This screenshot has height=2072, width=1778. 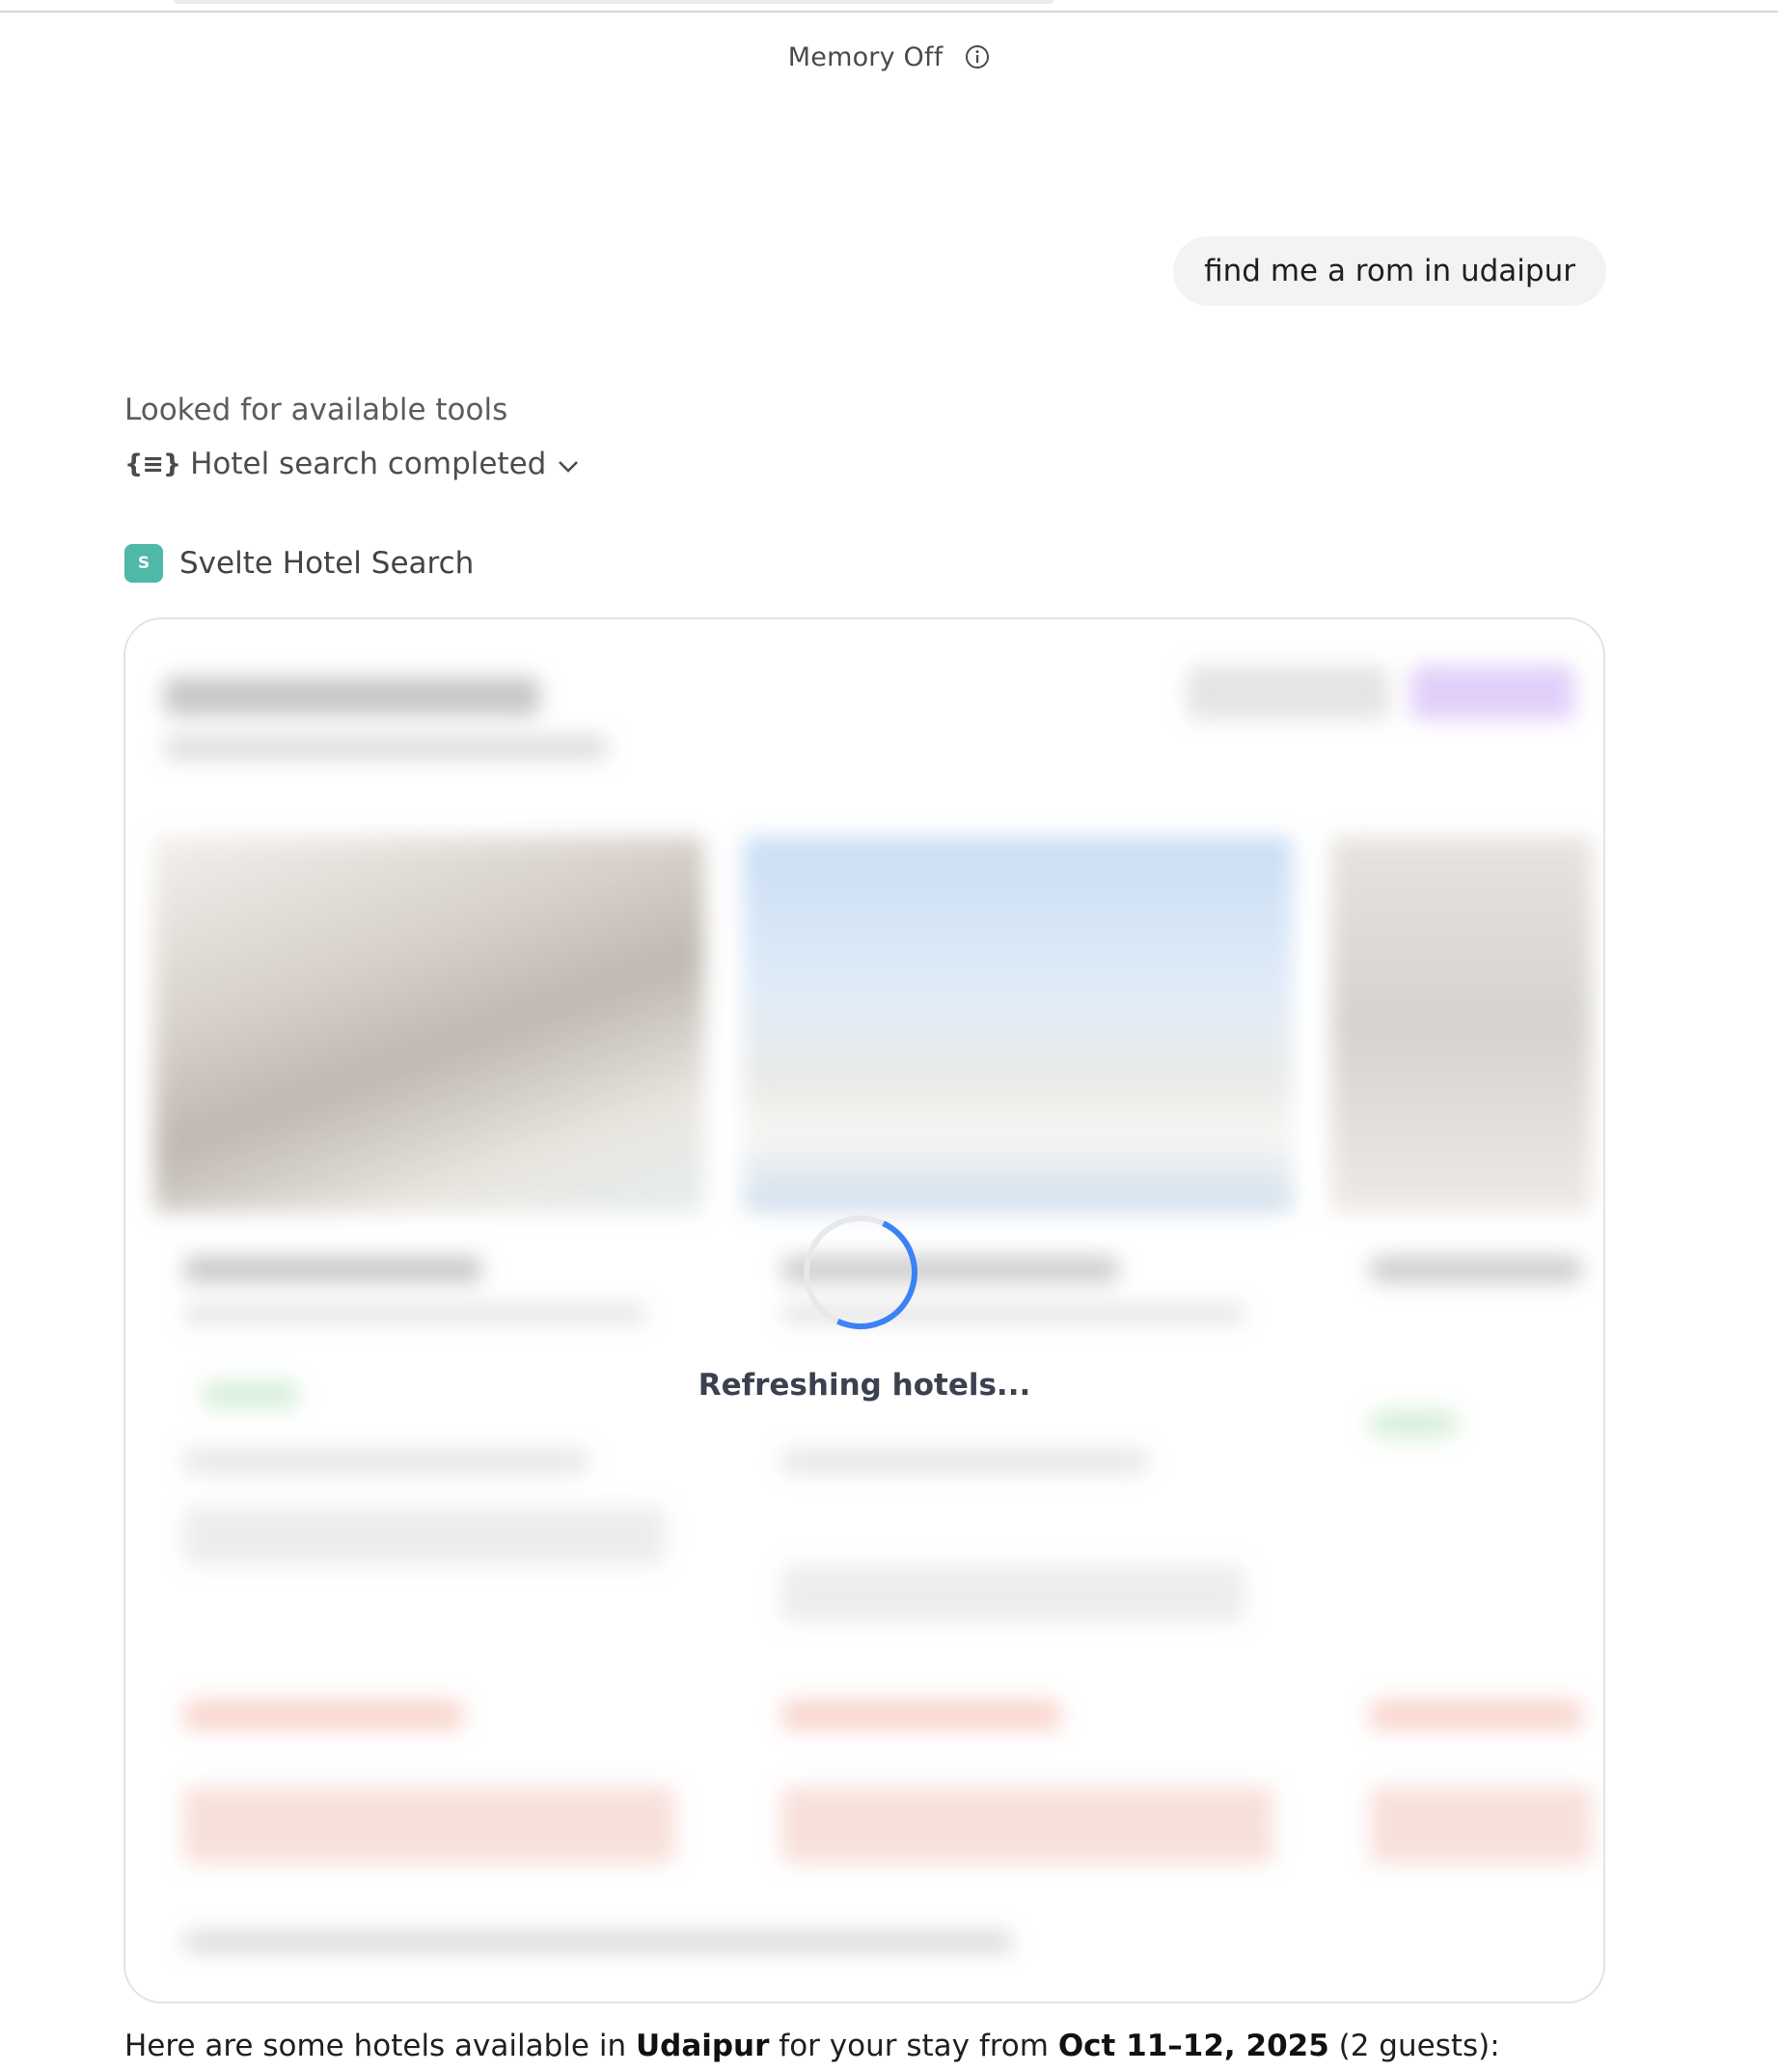 What do you see at coordinates (977, 60) in the screenshot?
I see `info-icon` at bounding box center [977, 60].